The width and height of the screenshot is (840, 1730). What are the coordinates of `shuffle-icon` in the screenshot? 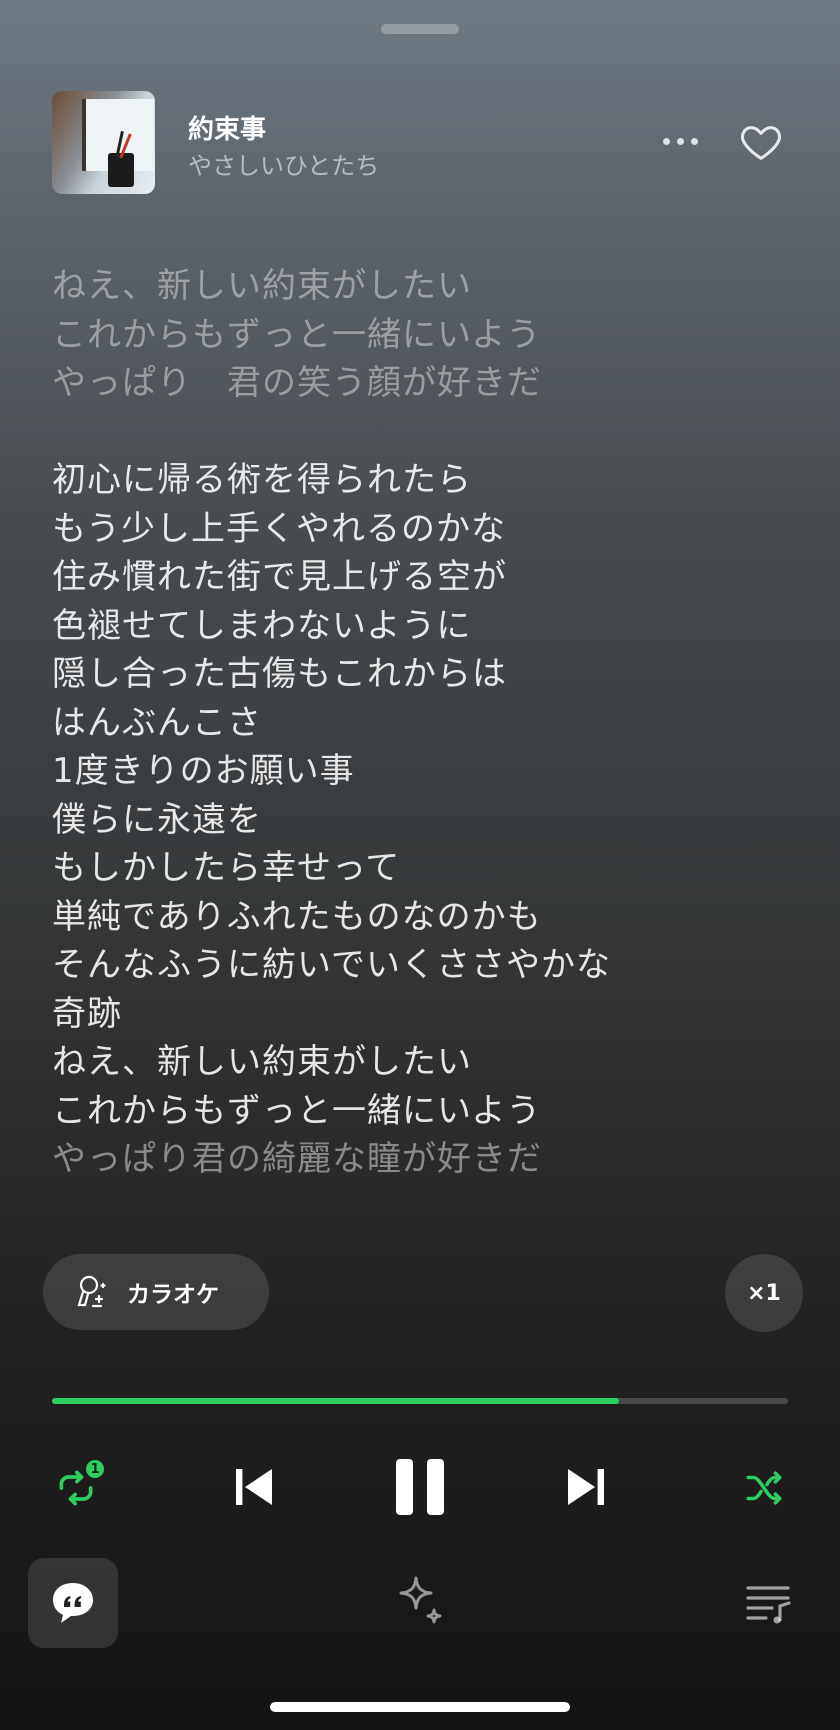 It's located at (764, 1488).